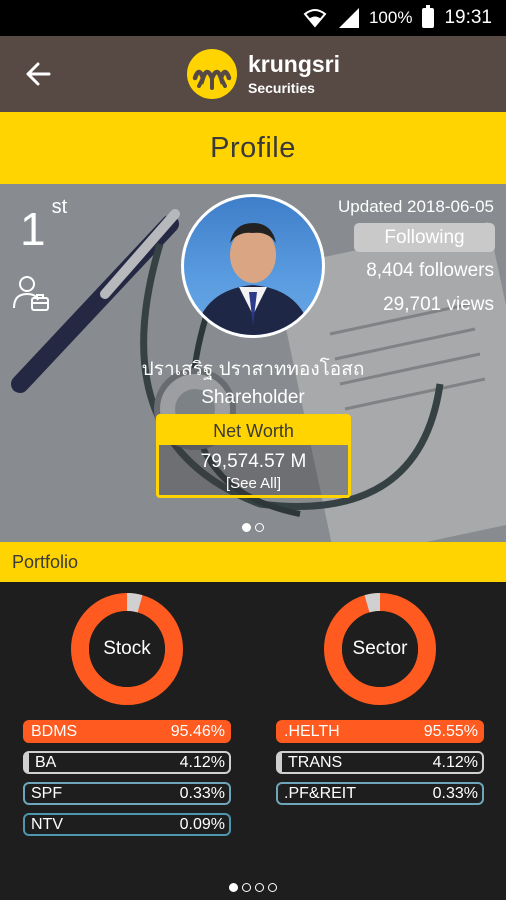  I want to click on sector-name: TRANS, so click(315, 762).